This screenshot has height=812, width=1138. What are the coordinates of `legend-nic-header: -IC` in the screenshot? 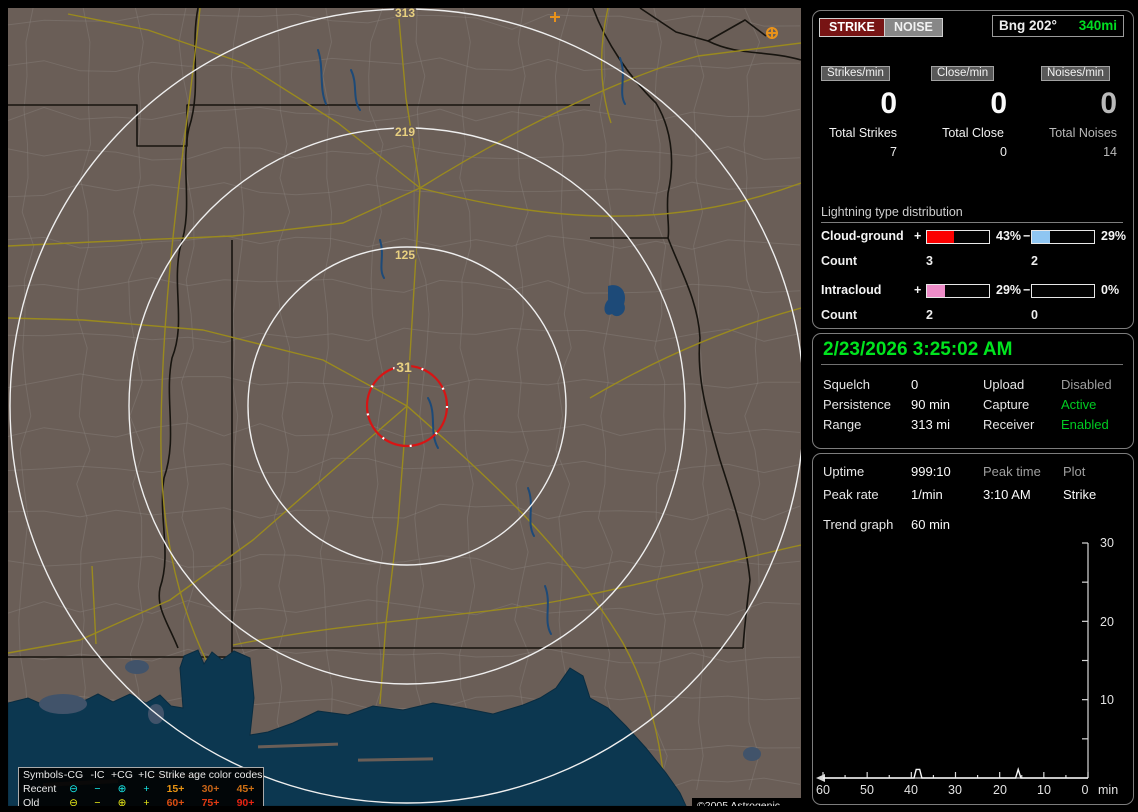 It's located at (97, 775).